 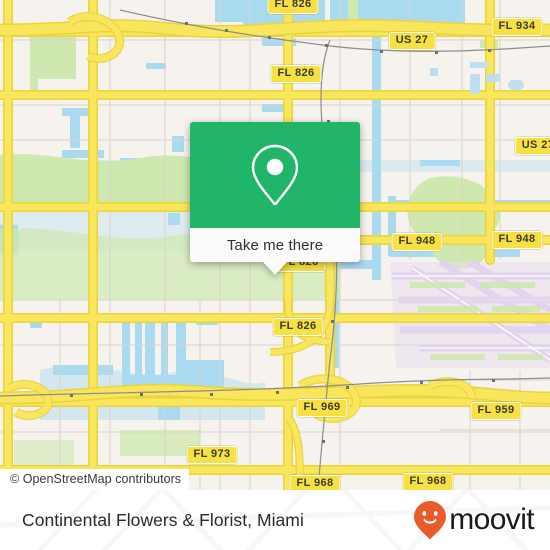 I want to click on road-shield: FL 934, so click(x=517, y=27).